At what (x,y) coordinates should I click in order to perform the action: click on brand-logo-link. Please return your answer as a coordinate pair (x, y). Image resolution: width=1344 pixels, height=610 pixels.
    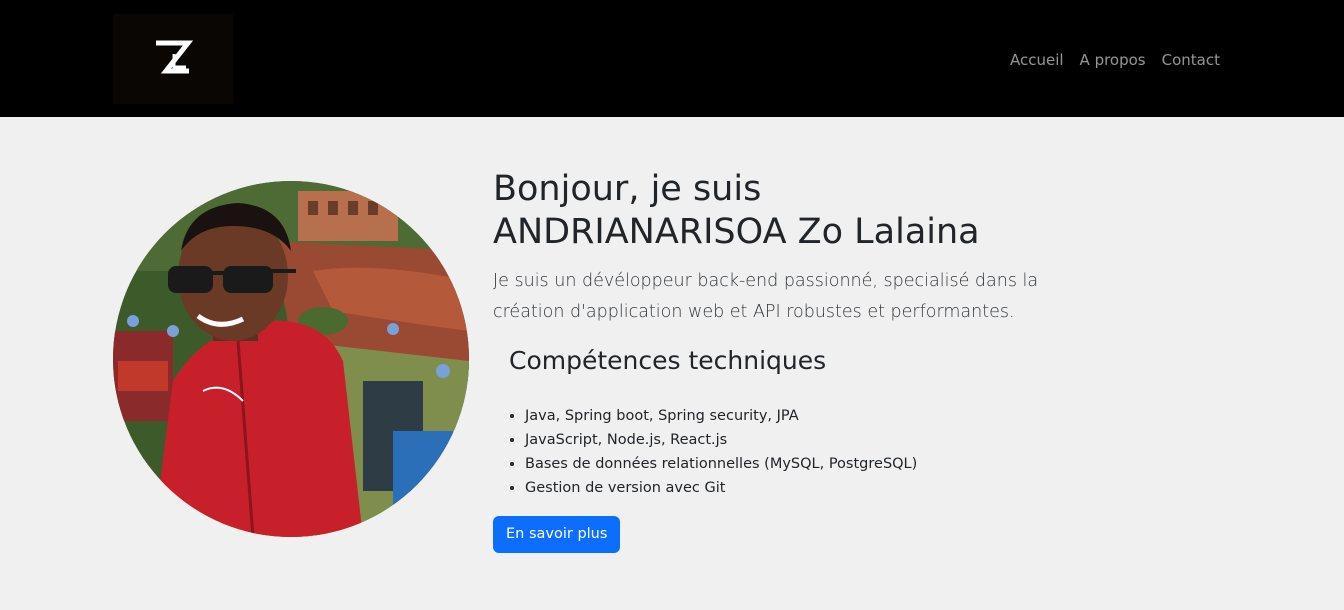
    Looking at the image, I should click on (173, 59).